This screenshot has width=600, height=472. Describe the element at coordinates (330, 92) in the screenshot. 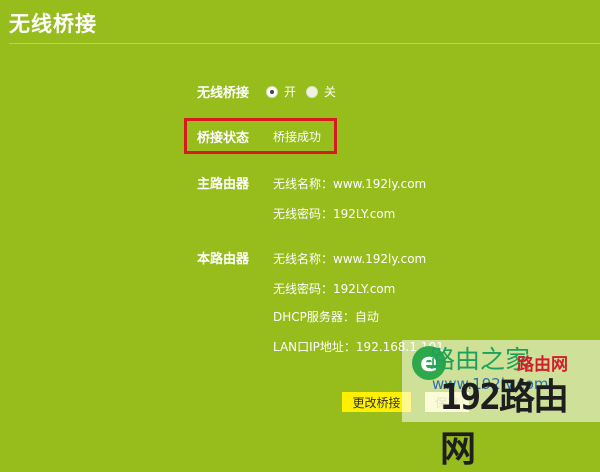

I see `bridge-off-label: 关` at that location.